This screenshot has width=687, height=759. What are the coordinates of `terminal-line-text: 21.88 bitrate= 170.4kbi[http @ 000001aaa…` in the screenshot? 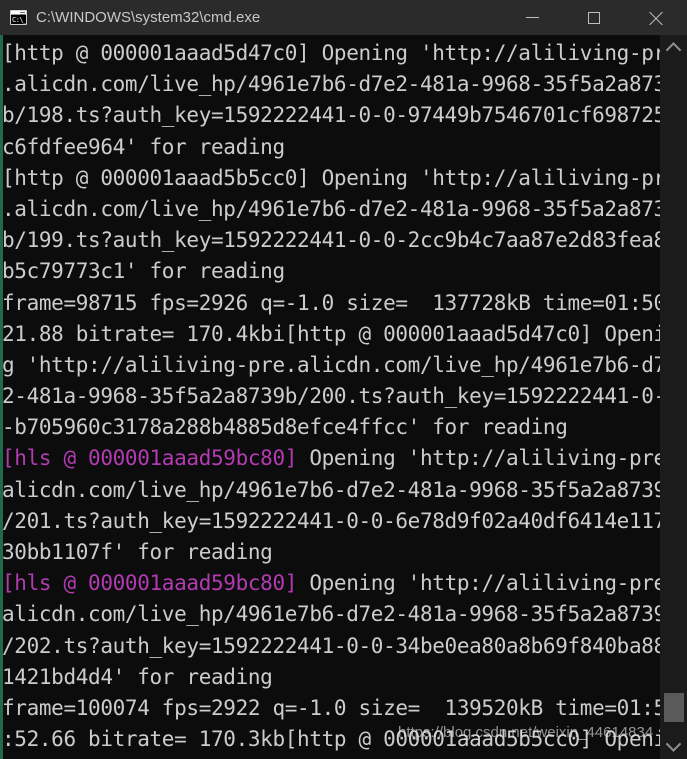 It's located at (340, 333).